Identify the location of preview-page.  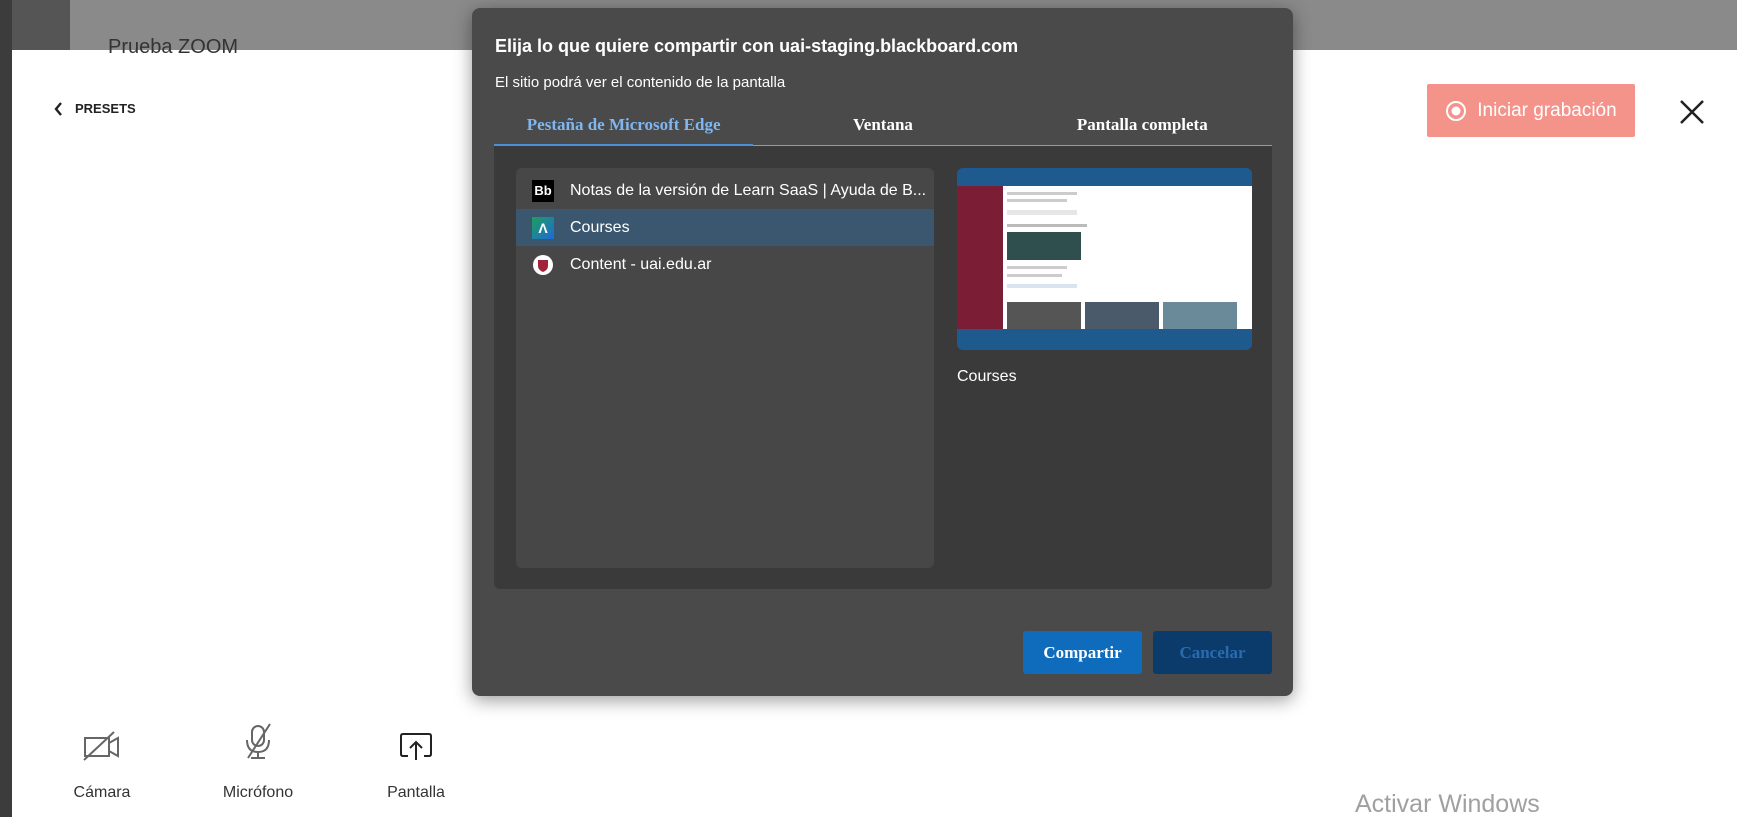
(1104, 257).